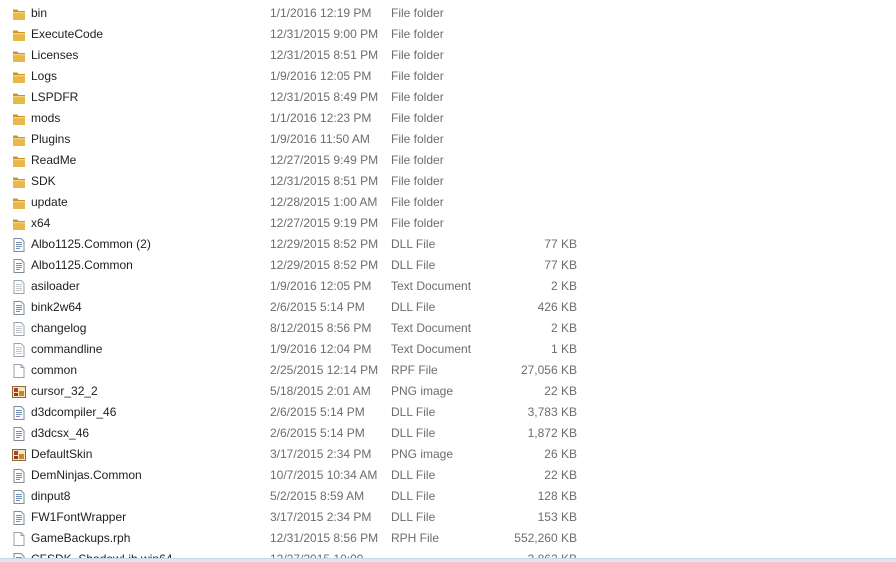  Describe the element at coordinates (448, 181) in the screenshot. I see `folder-row: SDK 12/31/2015 8:51 PM File folder` at that location.